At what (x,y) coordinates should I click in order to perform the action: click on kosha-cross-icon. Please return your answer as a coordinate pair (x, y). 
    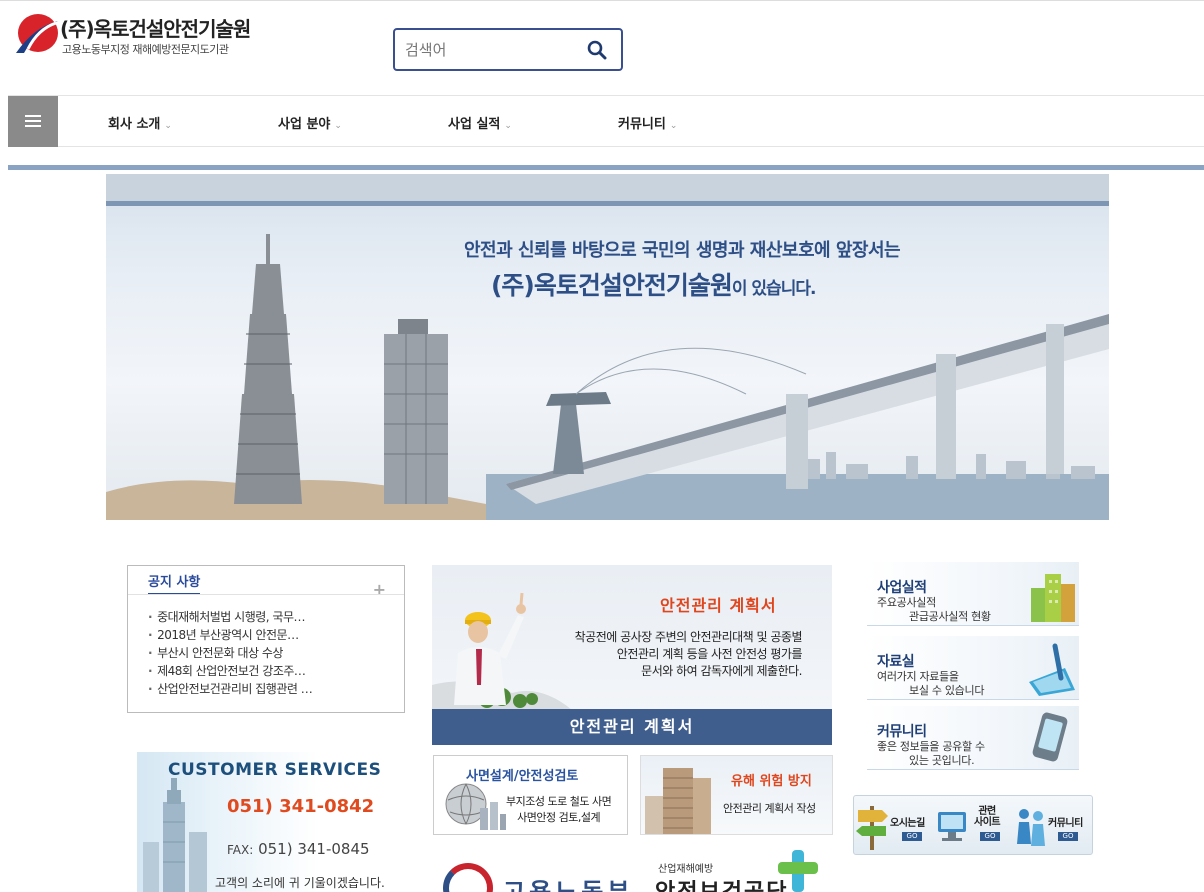
    Looking at the image, I should click on (798, 871).